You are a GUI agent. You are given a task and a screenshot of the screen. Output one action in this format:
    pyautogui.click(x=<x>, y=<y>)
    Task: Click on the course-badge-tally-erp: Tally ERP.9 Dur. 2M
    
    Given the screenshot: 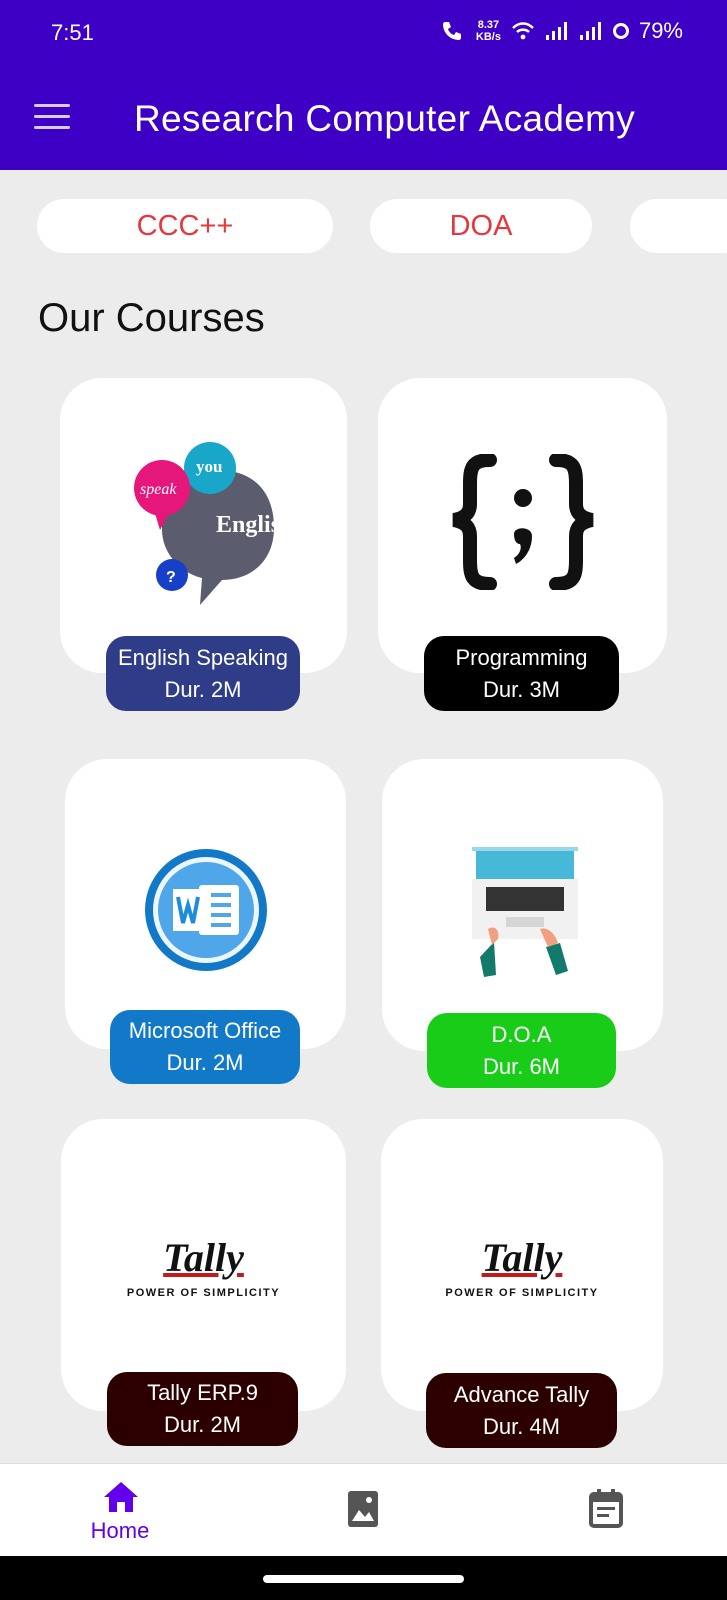 What is the action you would take?
    pyautogui.click(x=202, y=1409)
    